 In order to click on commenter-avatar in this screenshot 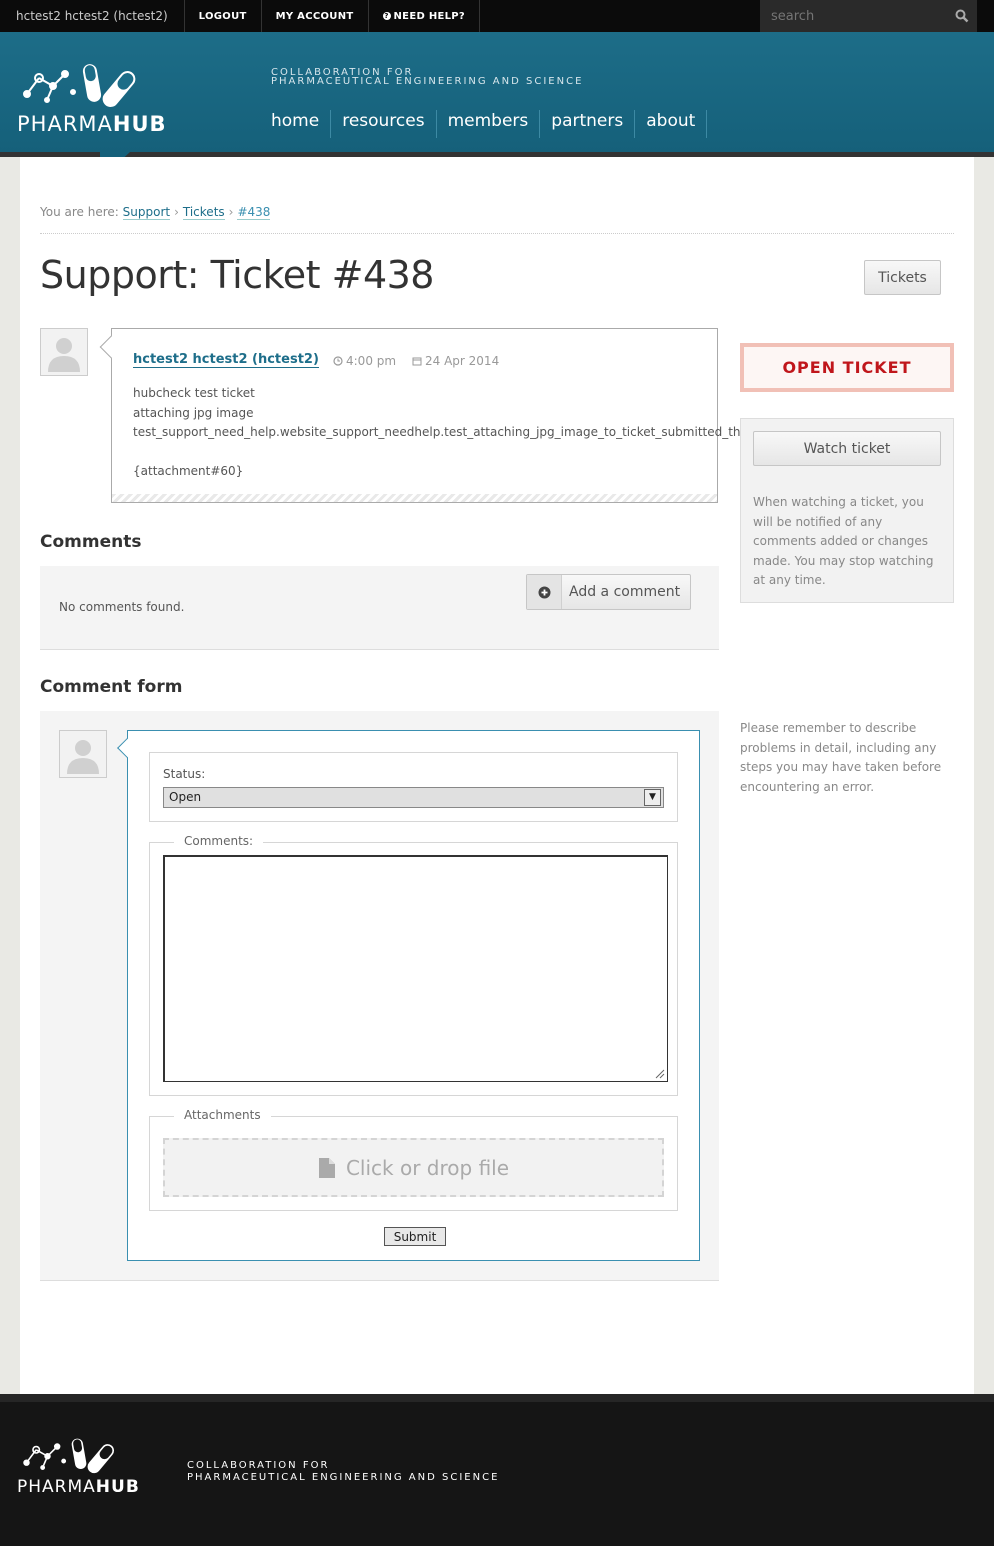, I will do `click(83, 754)`.